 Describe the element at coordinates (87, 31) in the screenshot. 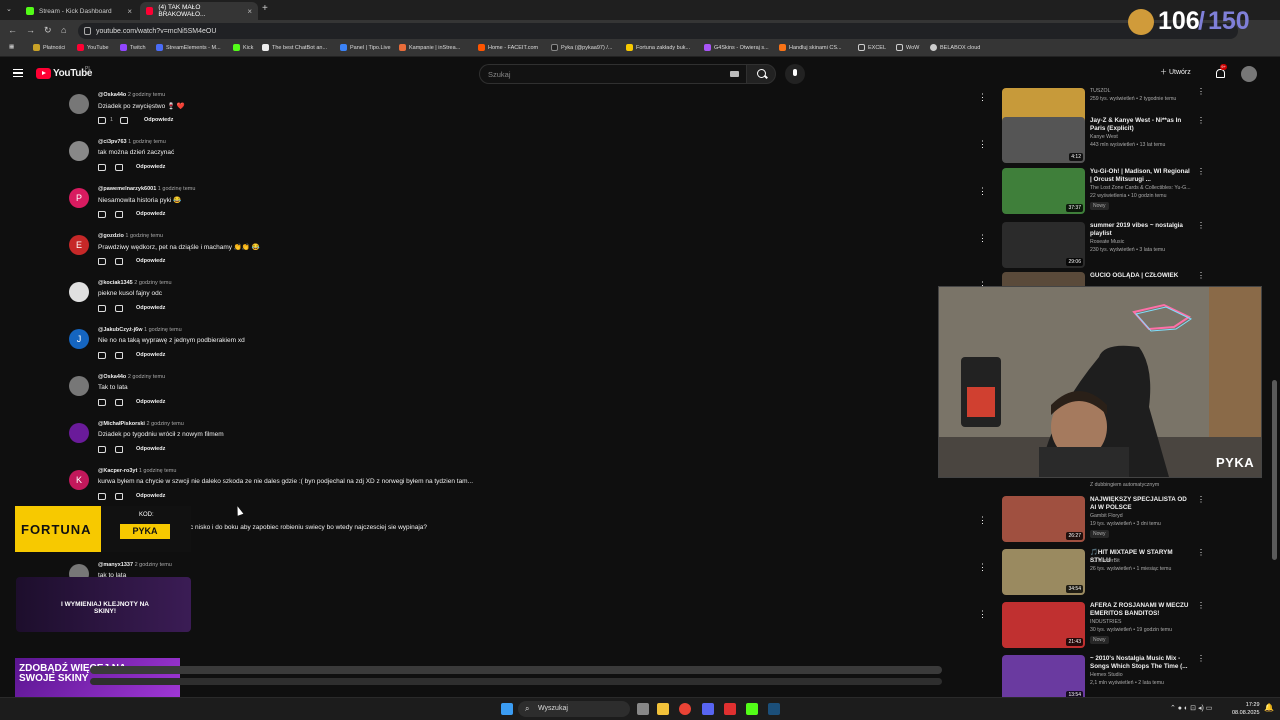

I see `site-info-icon` at that location.